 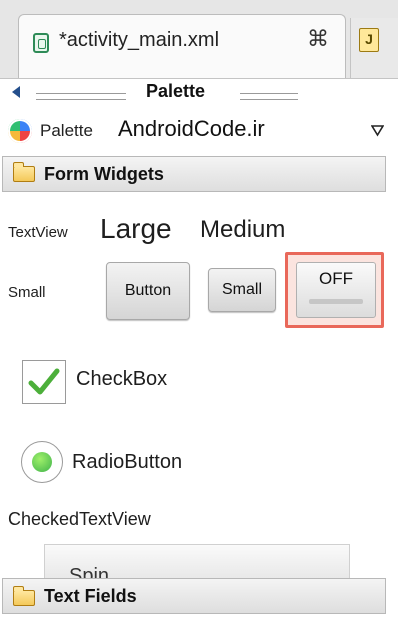 I want to click on open-folder-icon, so click(x=23, y=172).